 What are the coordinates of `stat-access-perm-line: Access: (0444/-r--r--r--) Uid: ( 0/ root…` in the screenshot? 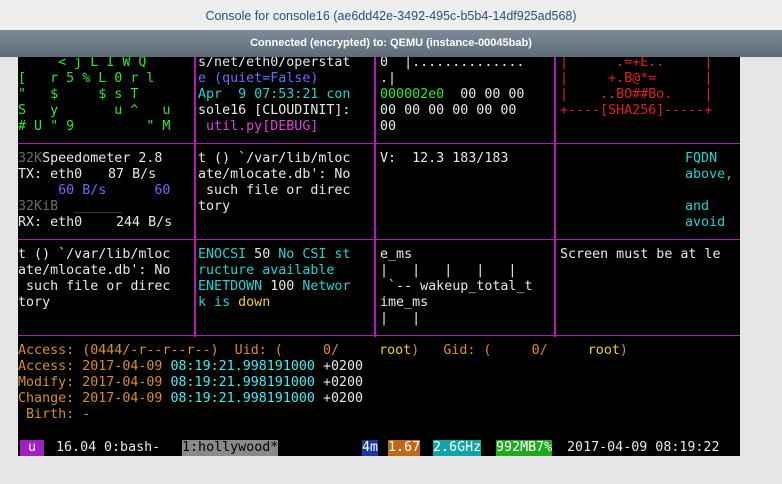 It's located at (323, 350).